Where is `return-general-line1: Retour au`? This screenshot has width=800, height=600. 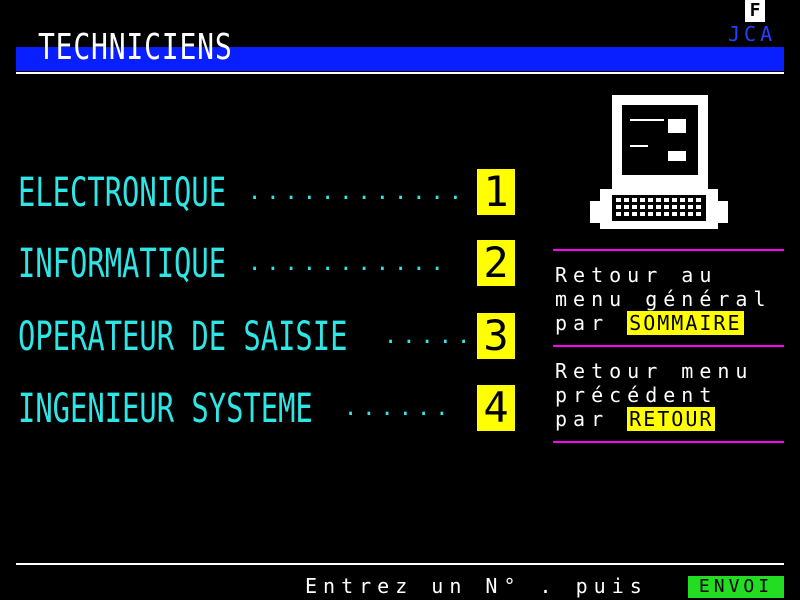 return-general-line1: Retour au is located at coordinates (636, 275).